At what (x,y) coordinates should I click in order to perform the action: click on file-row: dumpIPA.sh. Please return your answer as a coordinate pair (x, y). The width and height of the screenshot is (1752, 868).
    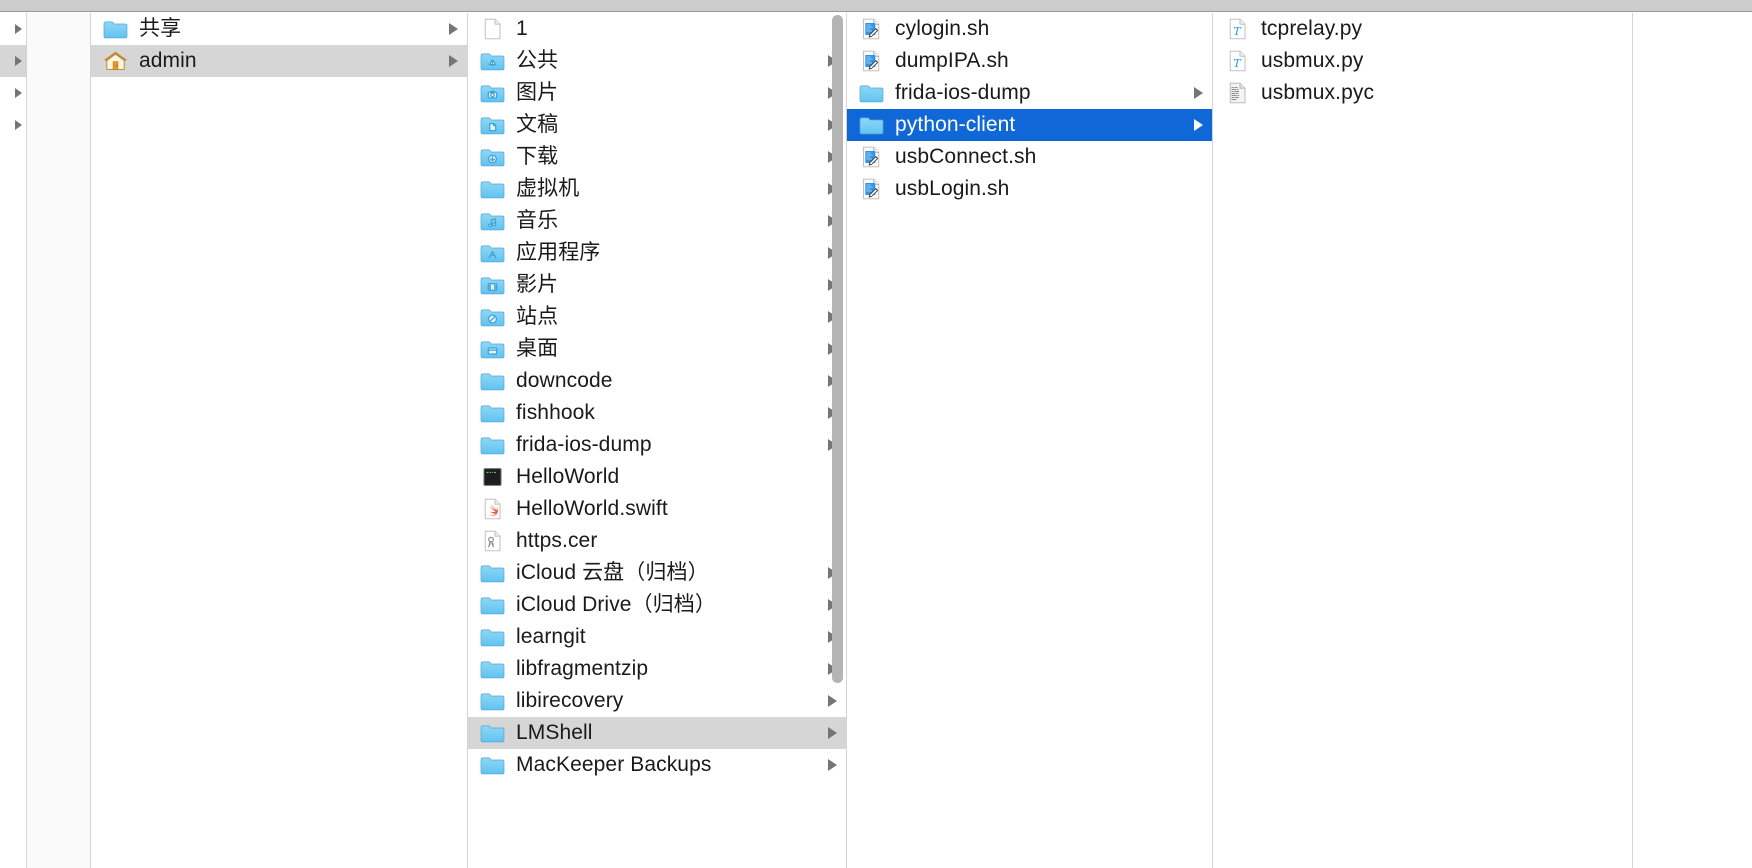
    Looking at the image, I should click on (1029, 61).